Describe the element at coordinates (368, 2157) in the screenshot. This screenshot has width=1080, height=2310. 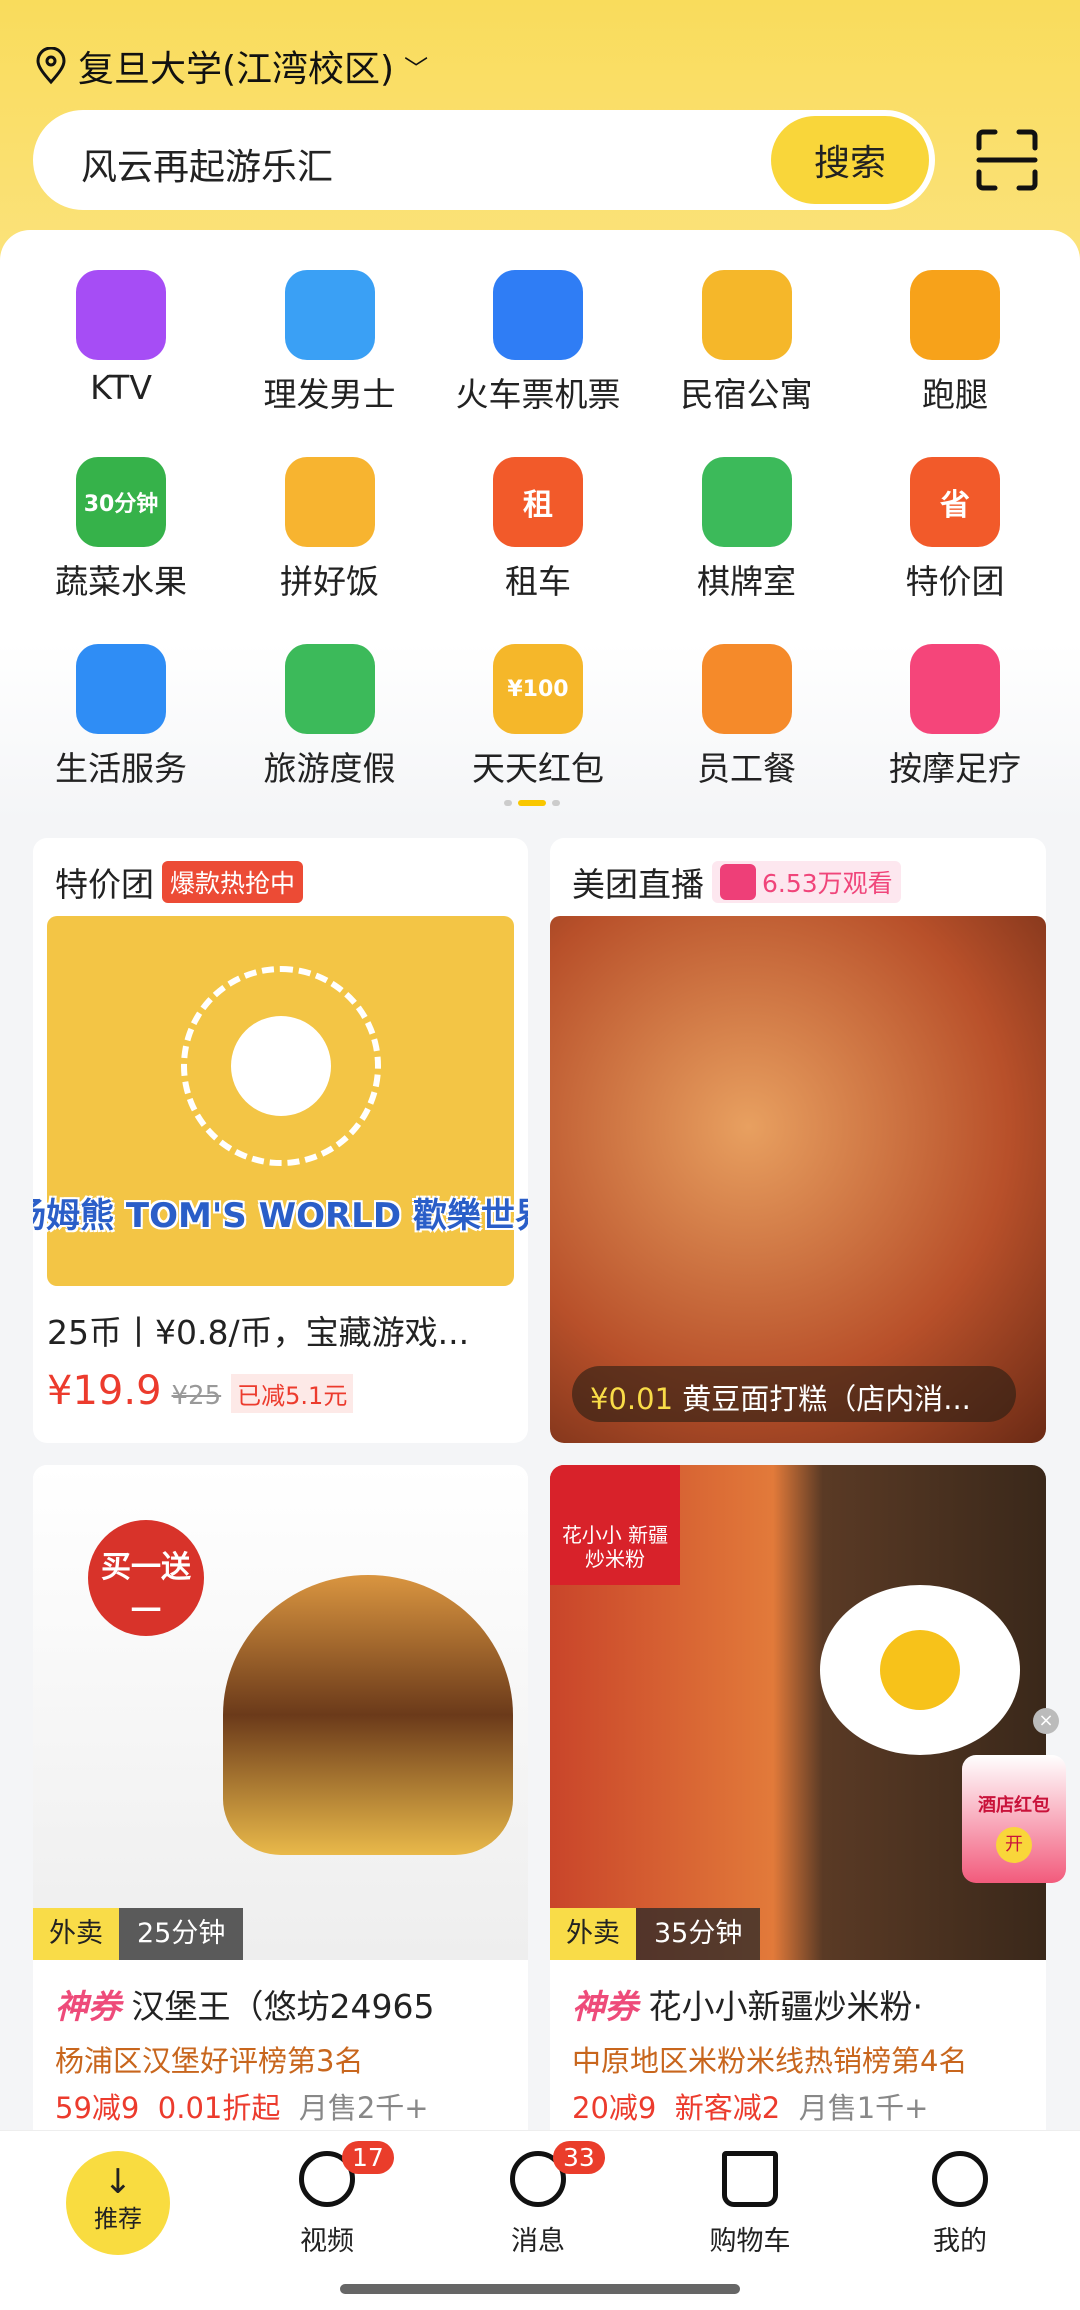
I see `video-badge: 17` at that location.